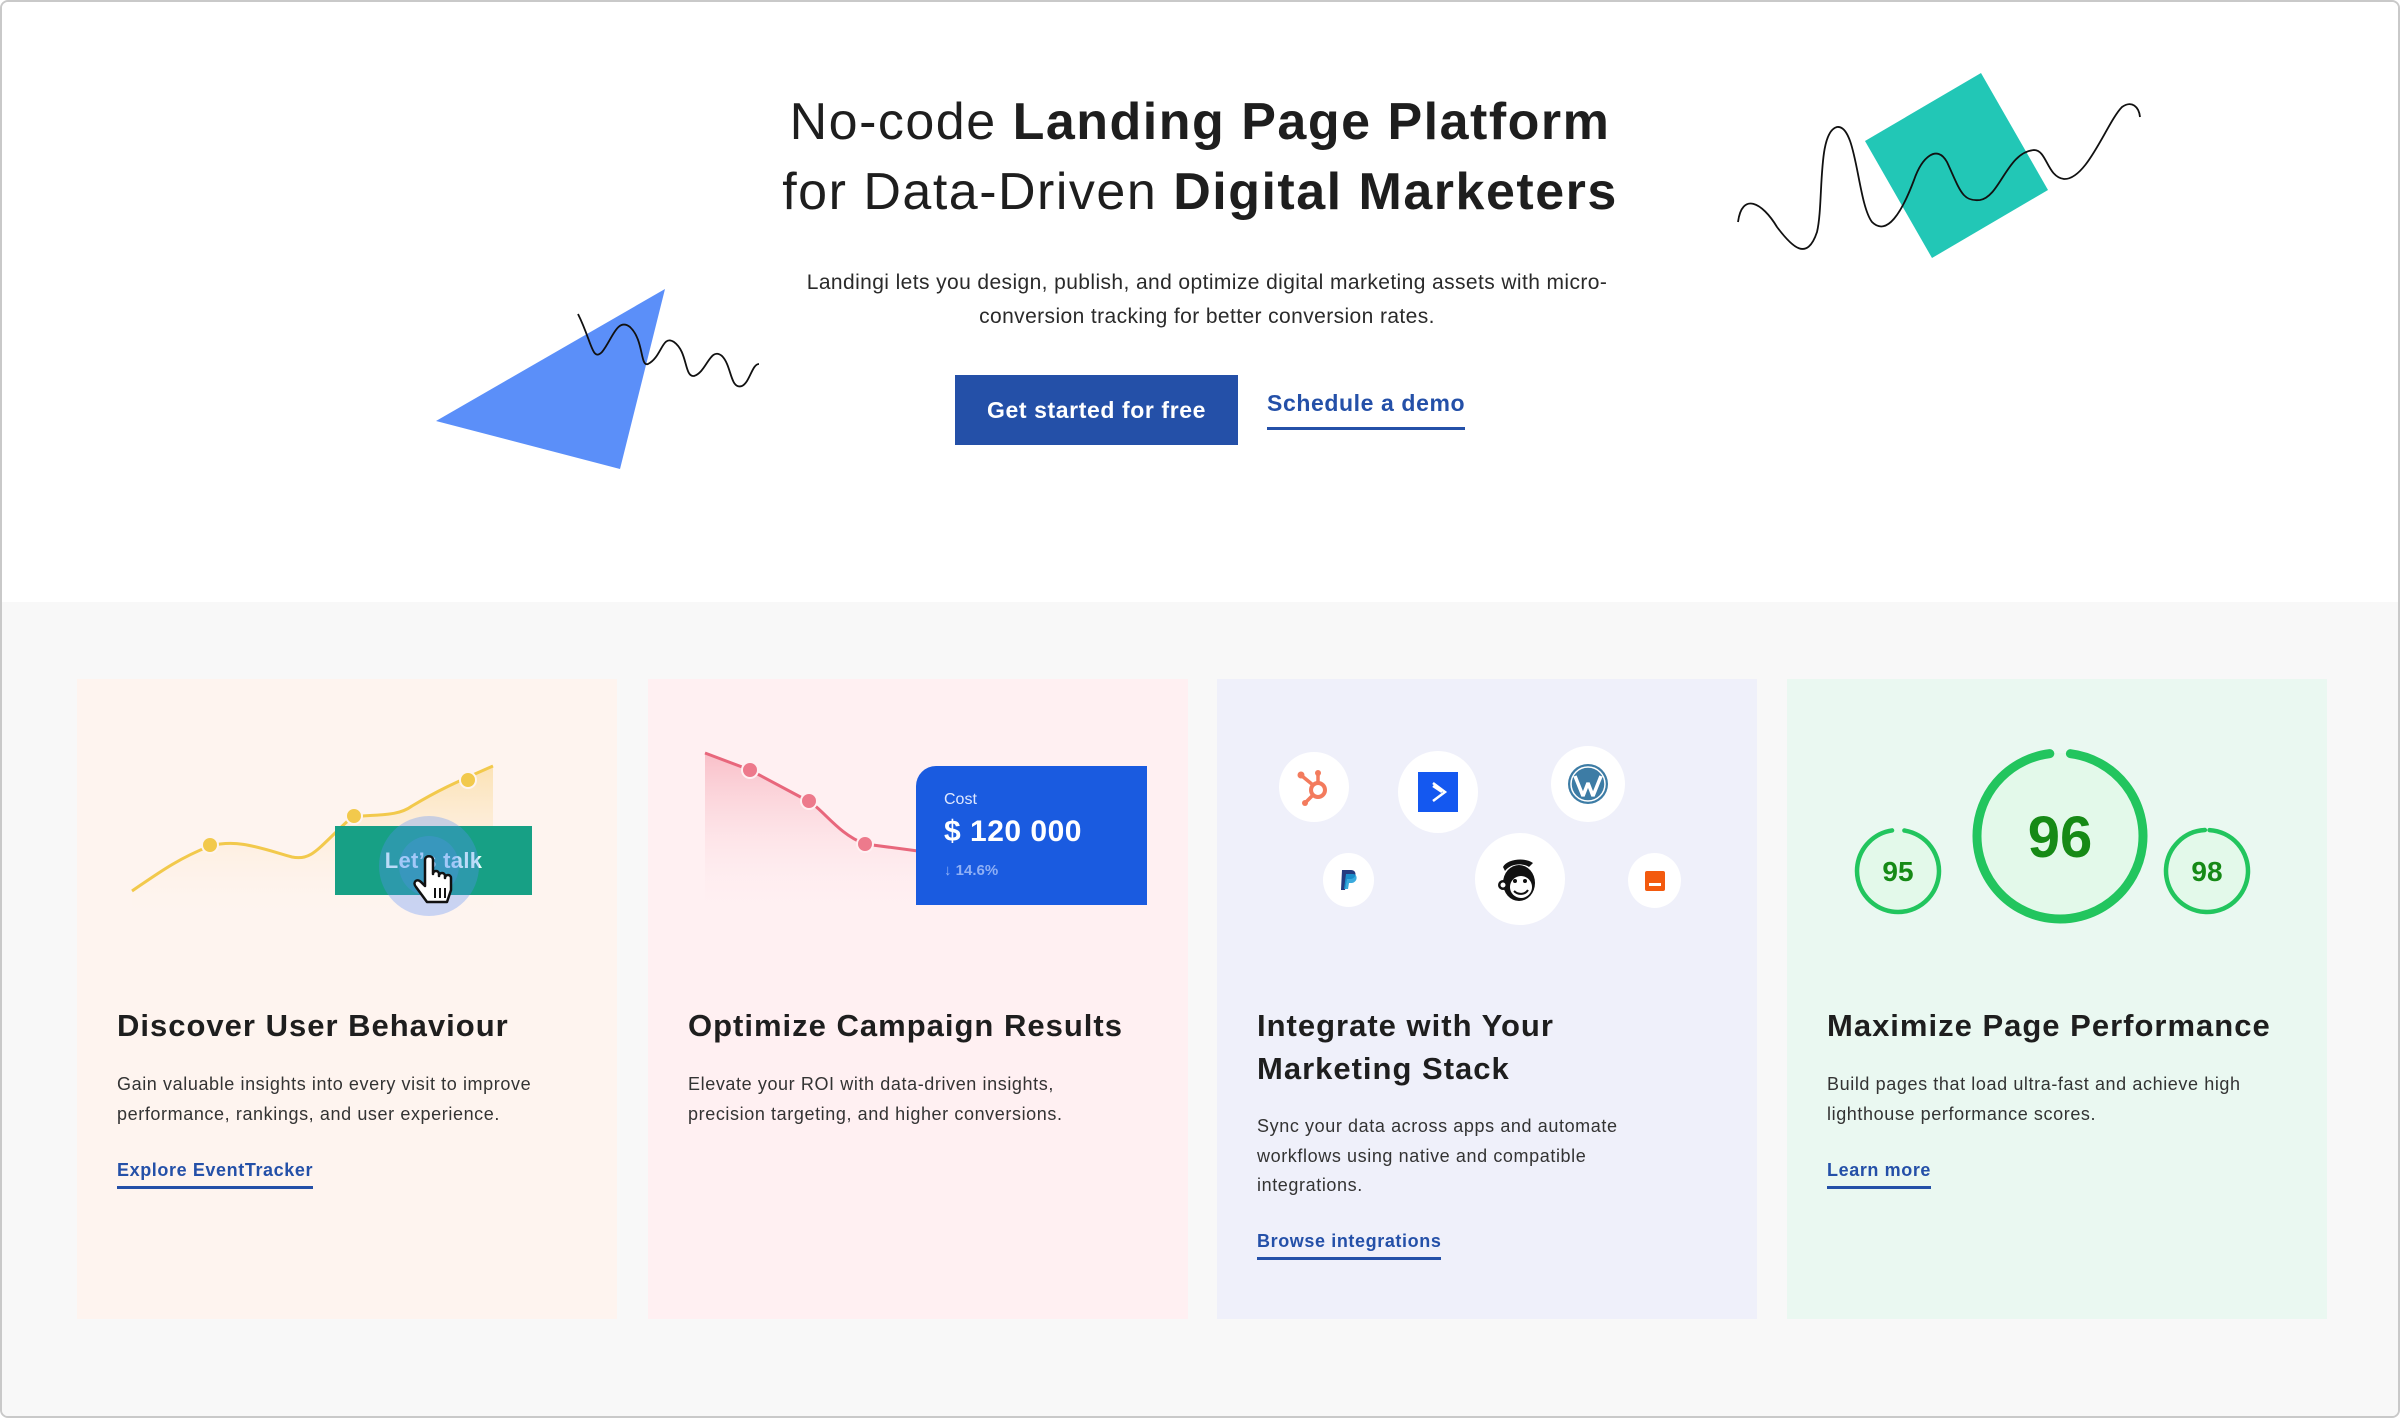  I want to click on card-description-line: lighthouse performance scores., so click(1962, 1113).